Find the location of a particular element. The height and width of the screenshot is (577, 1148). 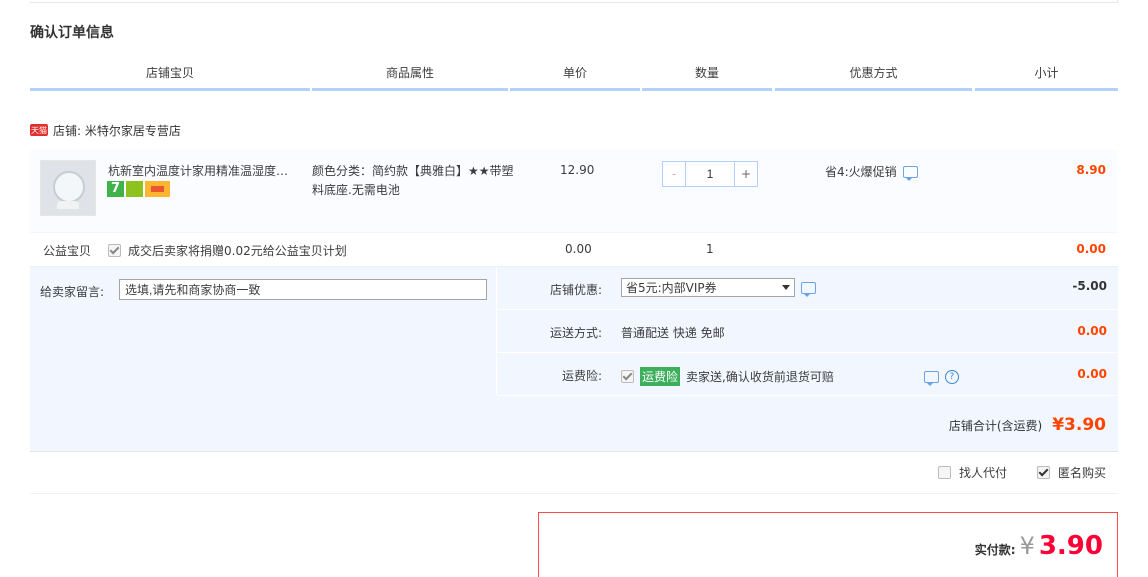

shipping-row: 运送方式: 普通配送 快递 免邮 0.00 is located at coordinates (808, 331).